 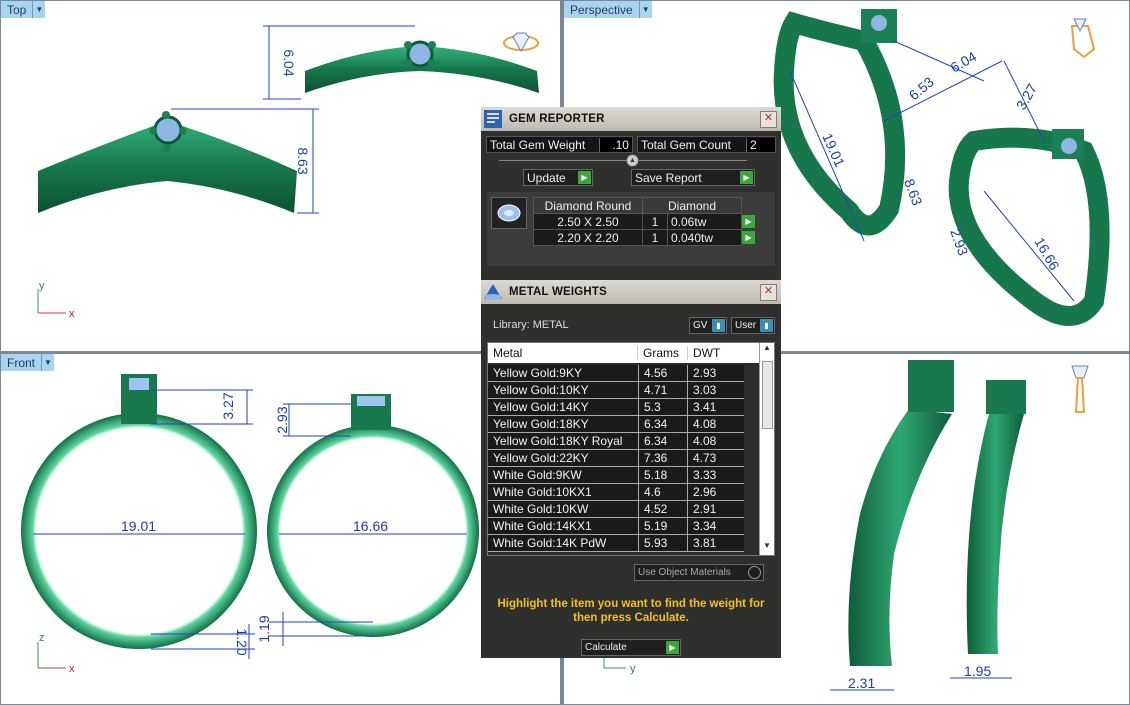 What do you see at coordinates (264, 628) in the screenshot?
I see `dim-label: 1.19` at bounding box center [264, 628].